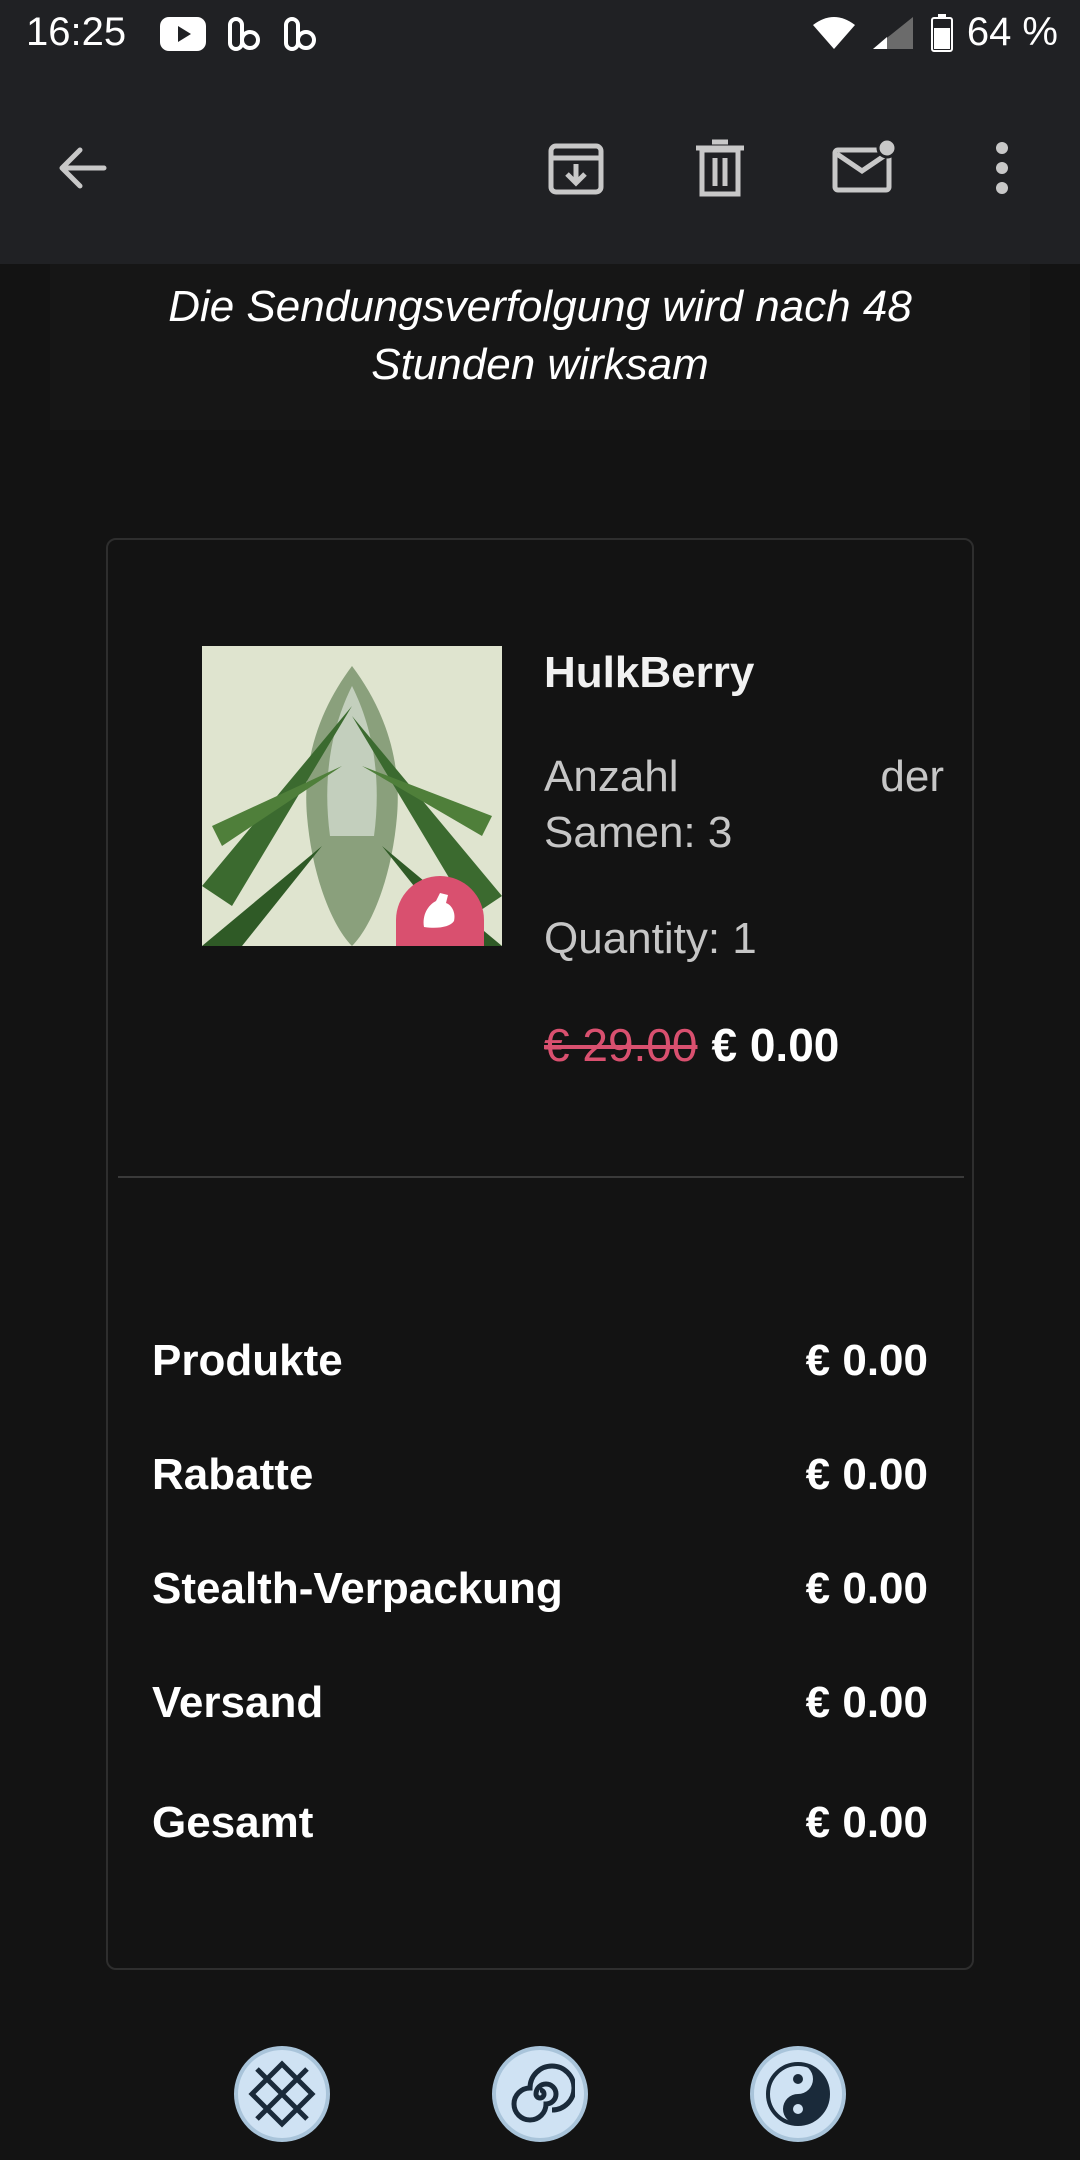 Image resolution: width=1080 pixels, height=2160 pixels. I want to click on notice-line-1: Die Sendungsverfolgung wird nach 48, so click(540, 306).